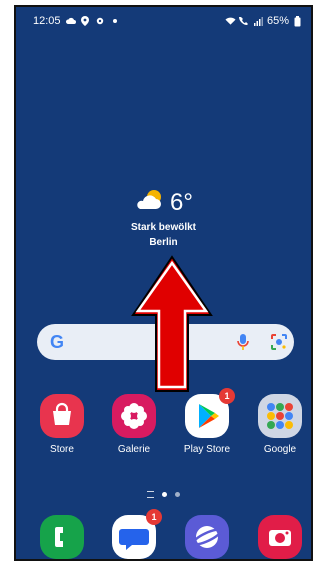 The image size is (321, 565). What do you see at coordinates (163, 21) in the screenshot?
I see `status-bar: 12:05 65%` at bounding box center [163, 21].